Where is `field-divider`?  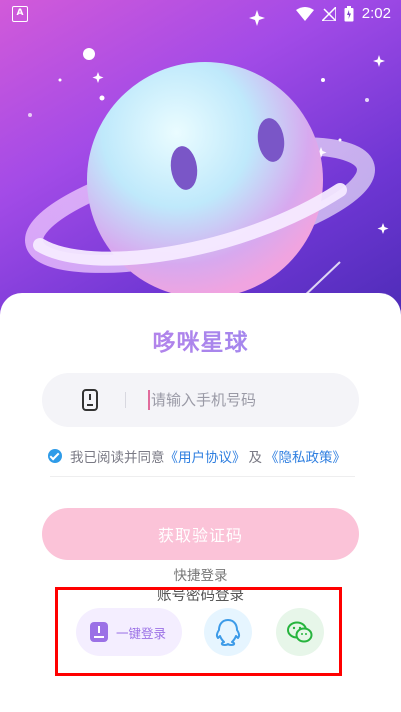 field-divider is located at coordinates (125, 400).